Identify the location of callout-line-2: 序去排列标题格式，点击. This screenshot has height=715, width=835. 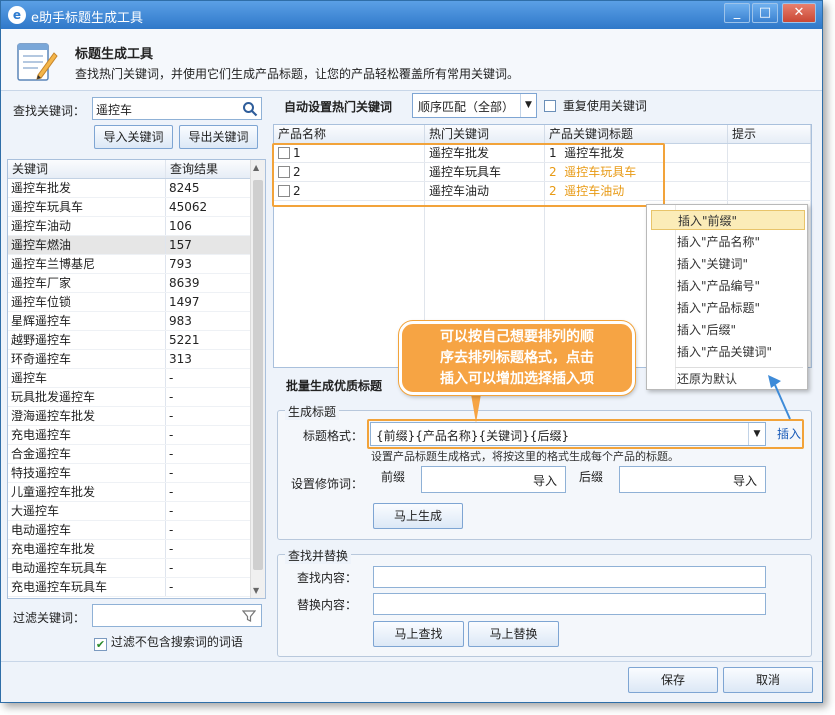
(517, 358).